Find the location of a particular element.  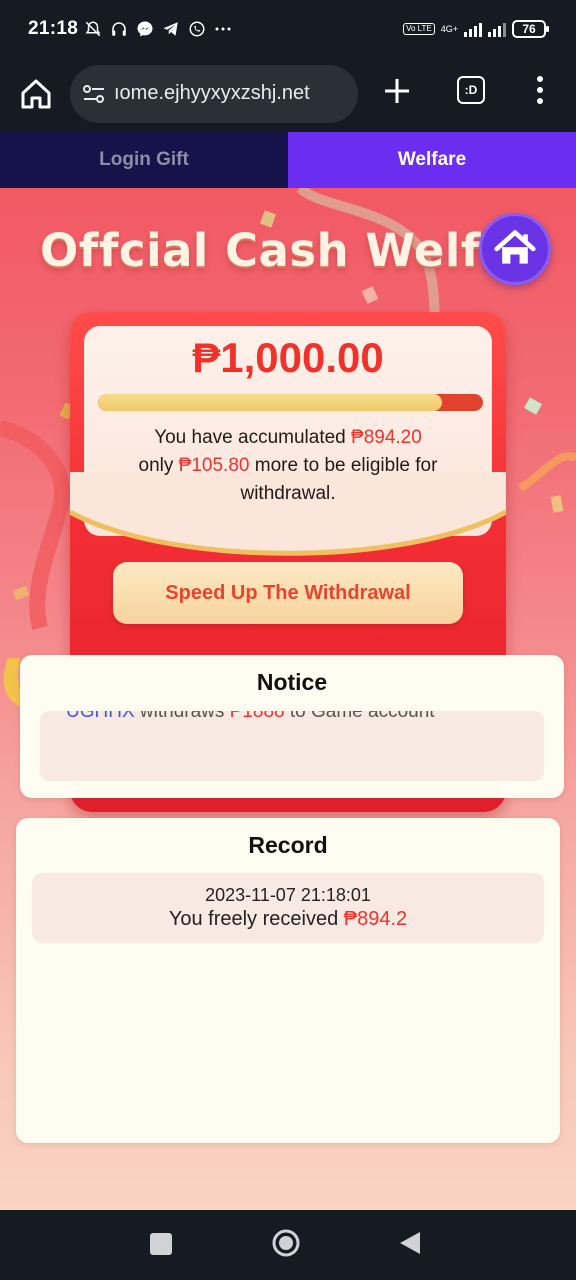

network-type: 4G+ is located at coordinates (449, 29).